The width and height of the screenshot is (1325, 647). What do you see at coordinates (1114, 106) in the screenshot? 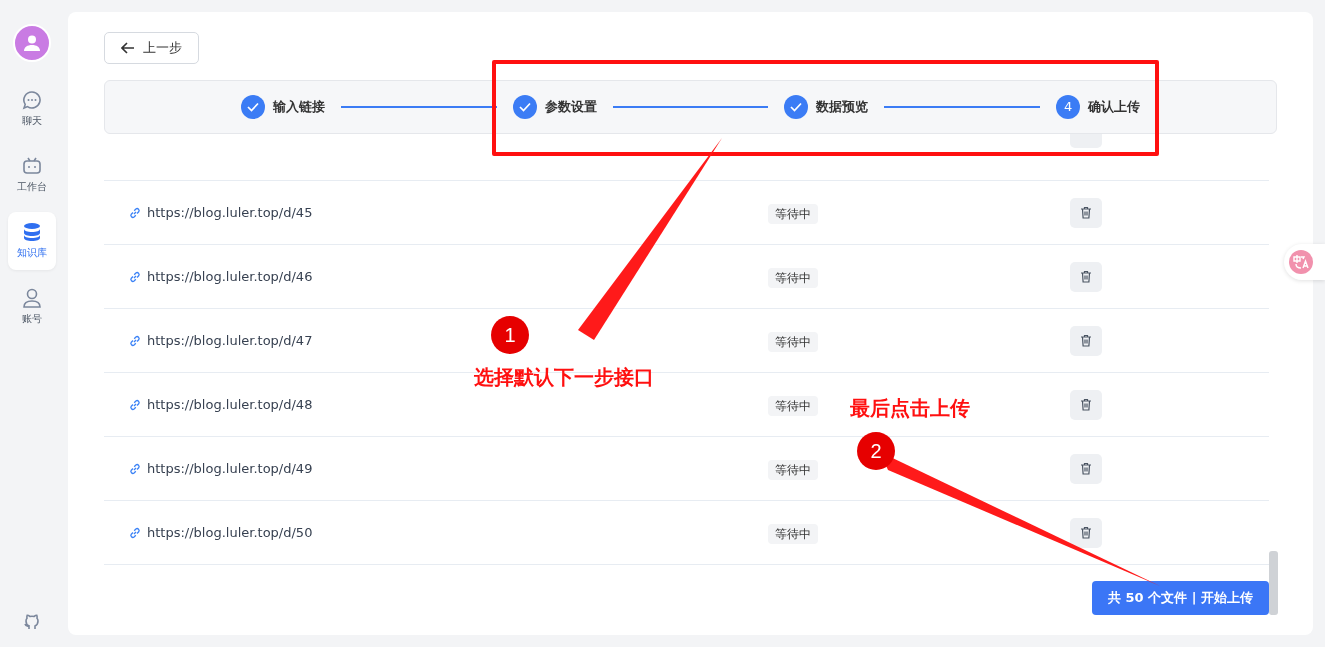
I see `step-label: 确认上传` at bounding box center [1114, 106].